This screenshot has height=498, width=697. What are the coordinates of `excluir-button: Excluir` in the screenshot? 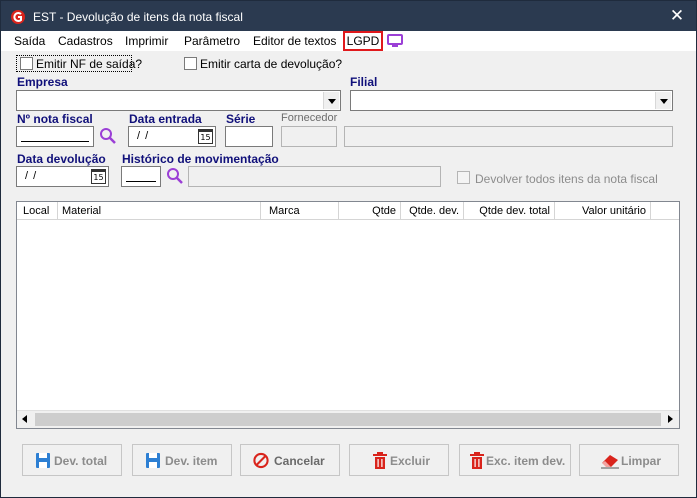 It's located at (399, 460).